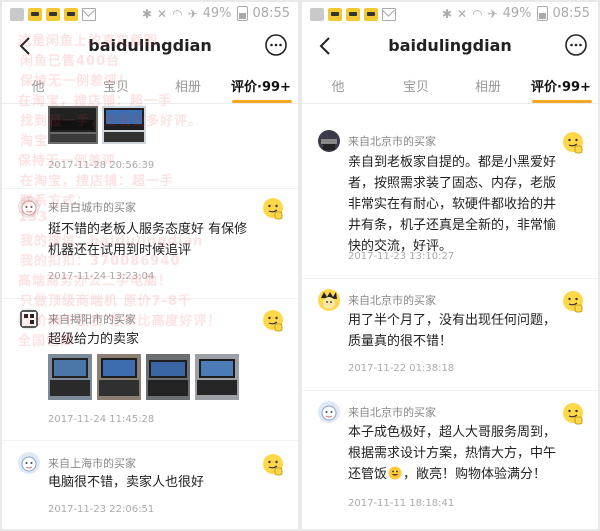  Describe the element at coordinates (92, 463) in the screenshot. I see `buyer-location: 来自上海市的买家` at that location.